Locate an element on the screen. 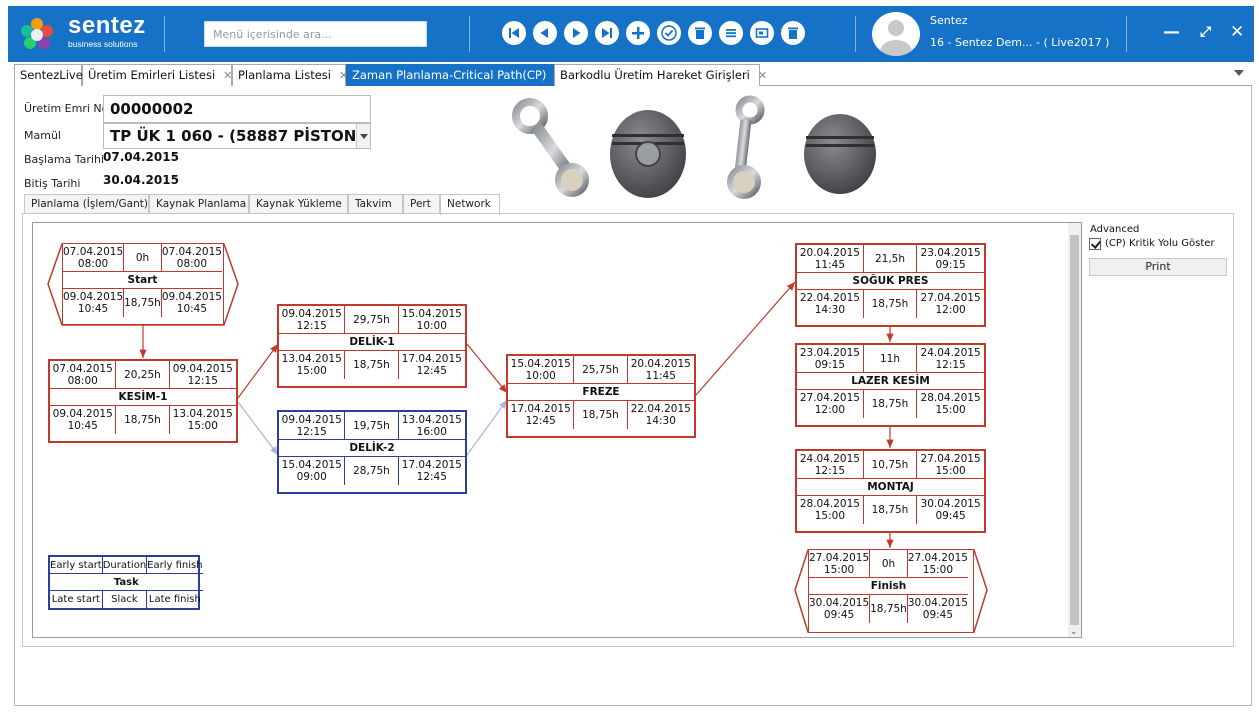 This screenshot has width=1259, height=718. trash-icon is located at coordinates (793, 33).